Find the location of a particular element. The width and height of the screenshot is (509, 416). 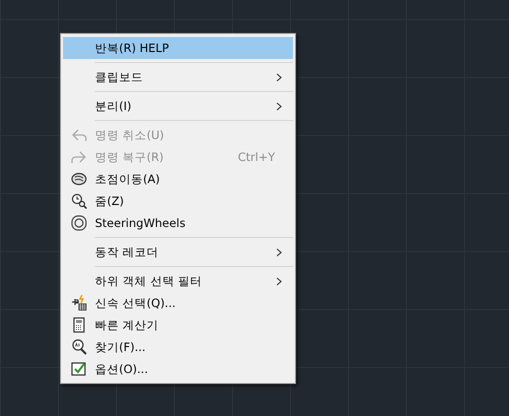

menu-item: 반복(R) HELP is located at coordinates (178, 48).